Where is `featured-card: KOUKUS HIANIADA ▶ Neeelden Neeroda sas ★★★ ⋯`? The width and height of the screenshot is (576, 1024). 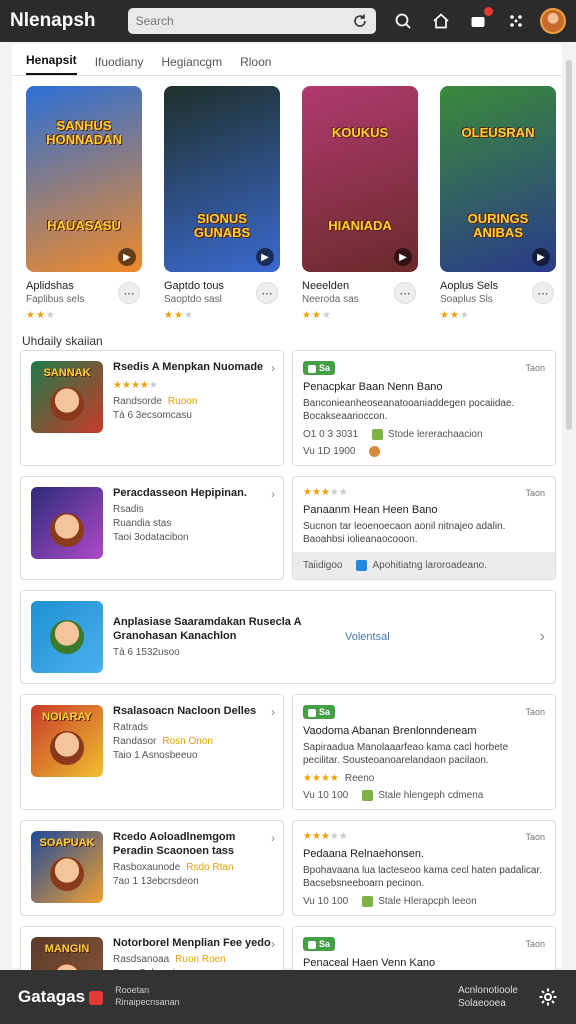
featured-card: KOUKUS HIANIADA ▶ Neeelden Neeroda sas ★★★ ⋯ is located at coordinates (360, 205).